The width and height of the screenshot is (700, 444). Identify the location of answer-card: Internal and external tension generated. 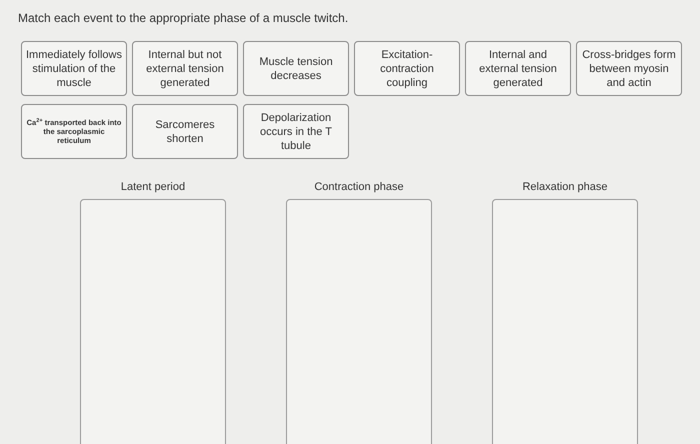
(518, 68).